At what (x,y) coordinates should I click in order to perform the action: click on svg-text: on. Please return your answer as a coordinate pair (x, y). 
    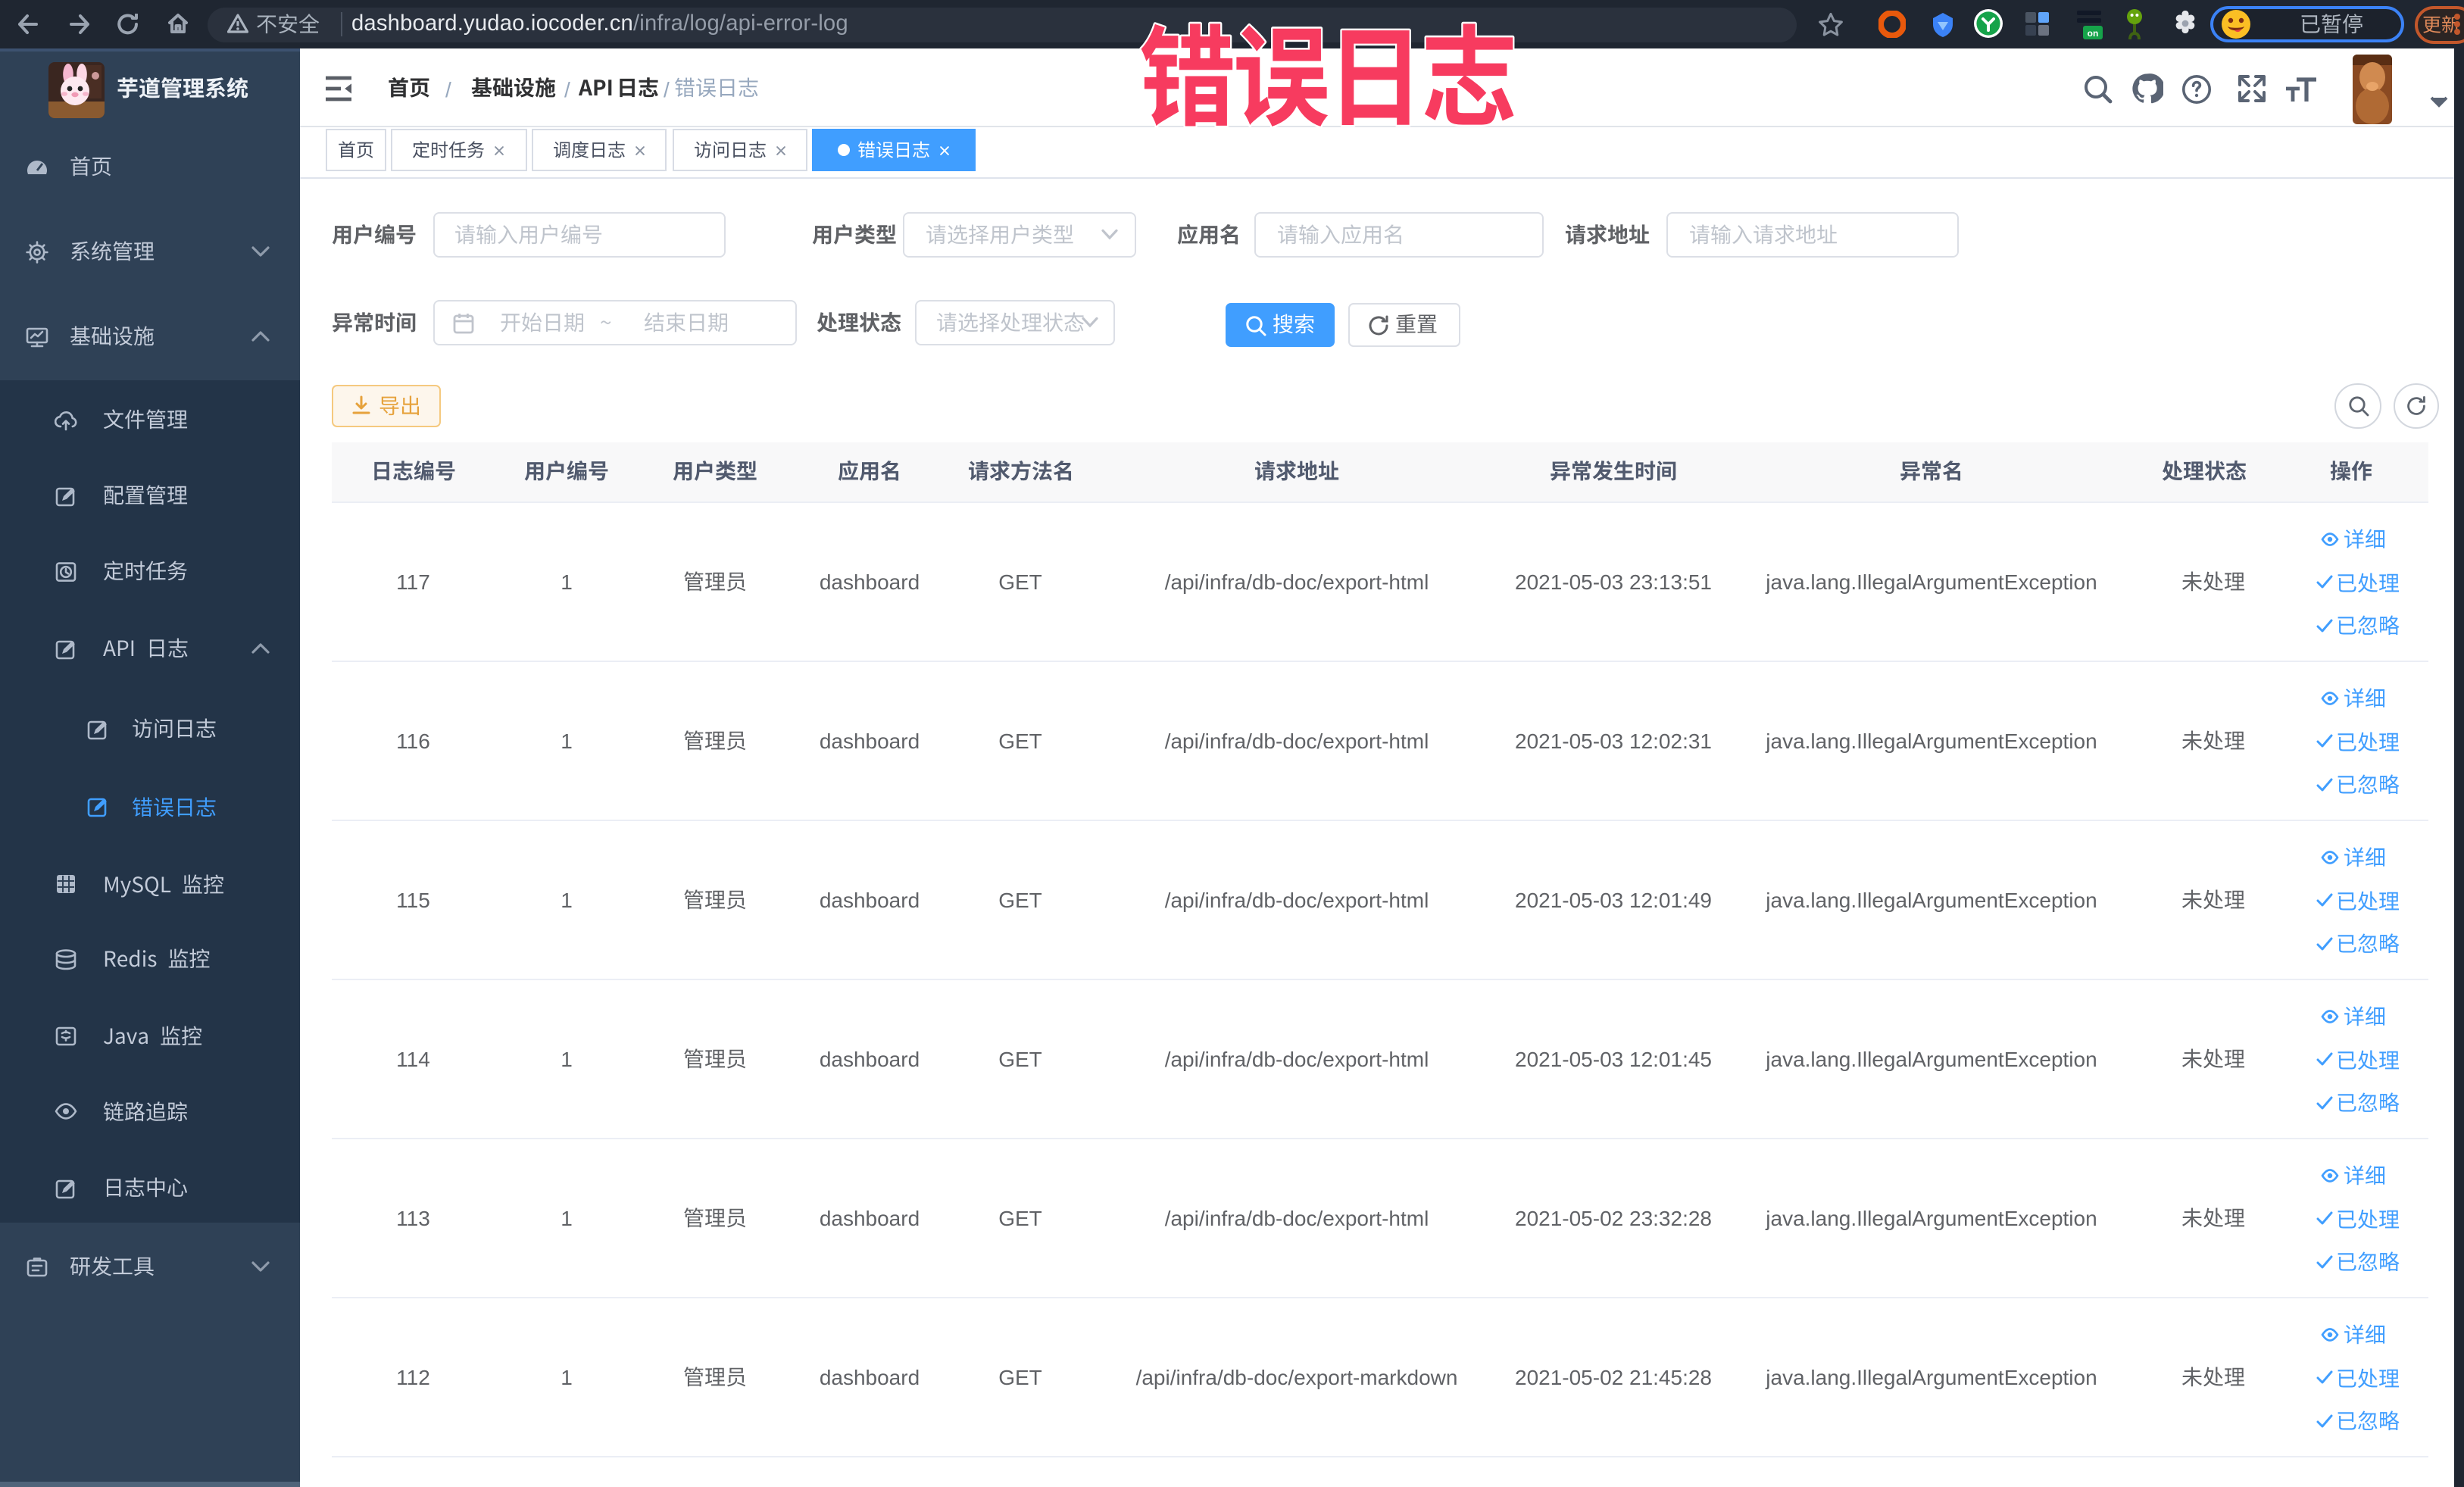
    Looking at the image, I should click on (2093, 33).